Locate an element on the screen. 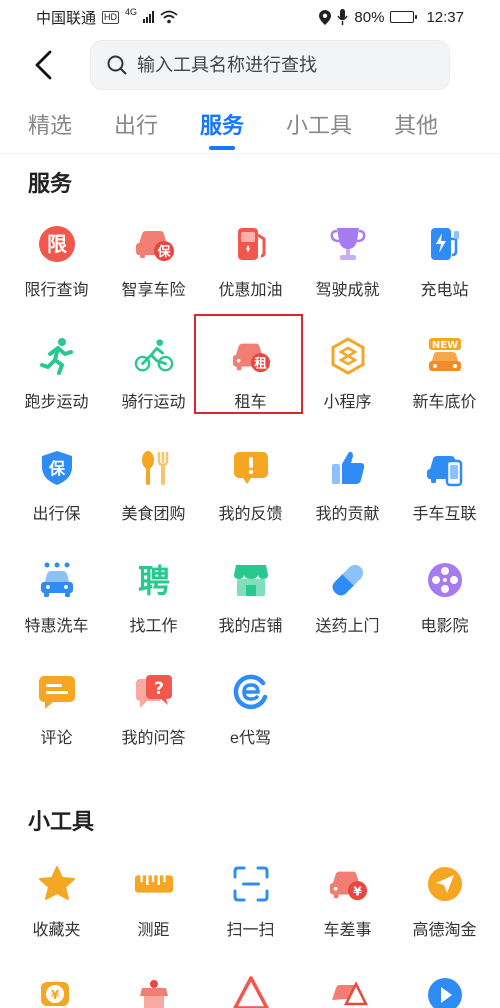 This screenshot has width=500, height=1008. cycling-icon is located at coordinates (154, 356).